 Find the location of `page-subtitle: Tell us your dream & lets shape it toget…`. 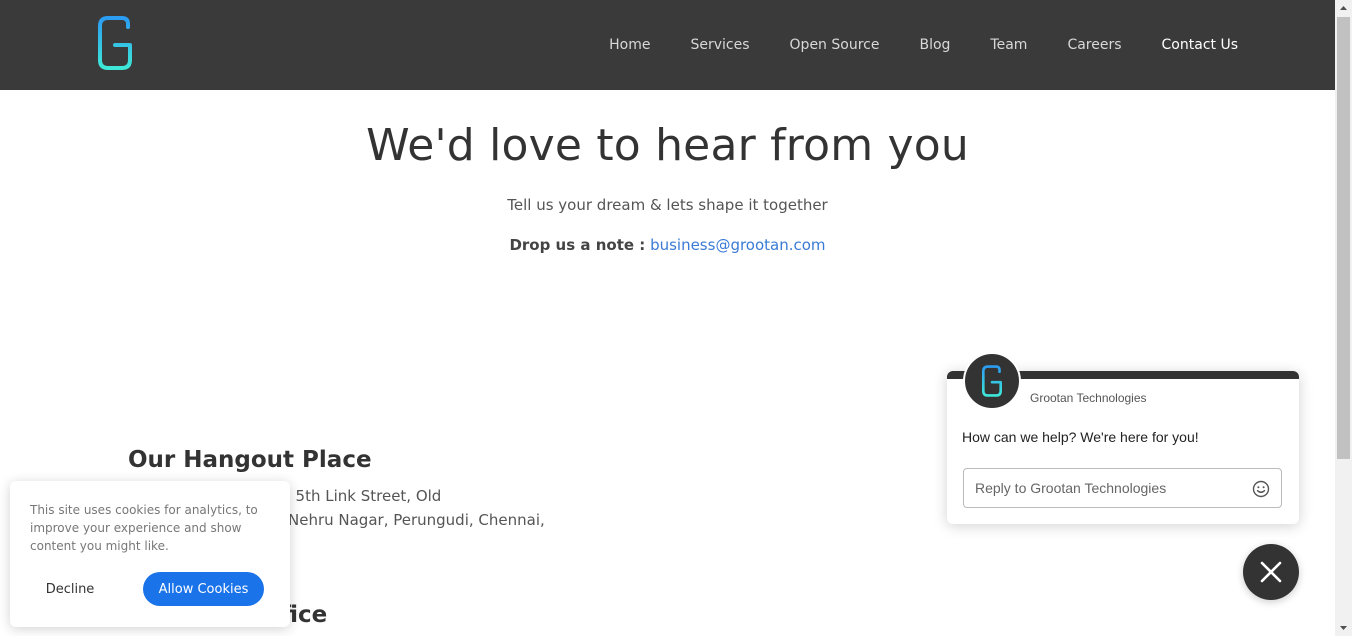

page-subtitle: Tell us your dream & lets shape it toget… is located at coordinates (667, 205).